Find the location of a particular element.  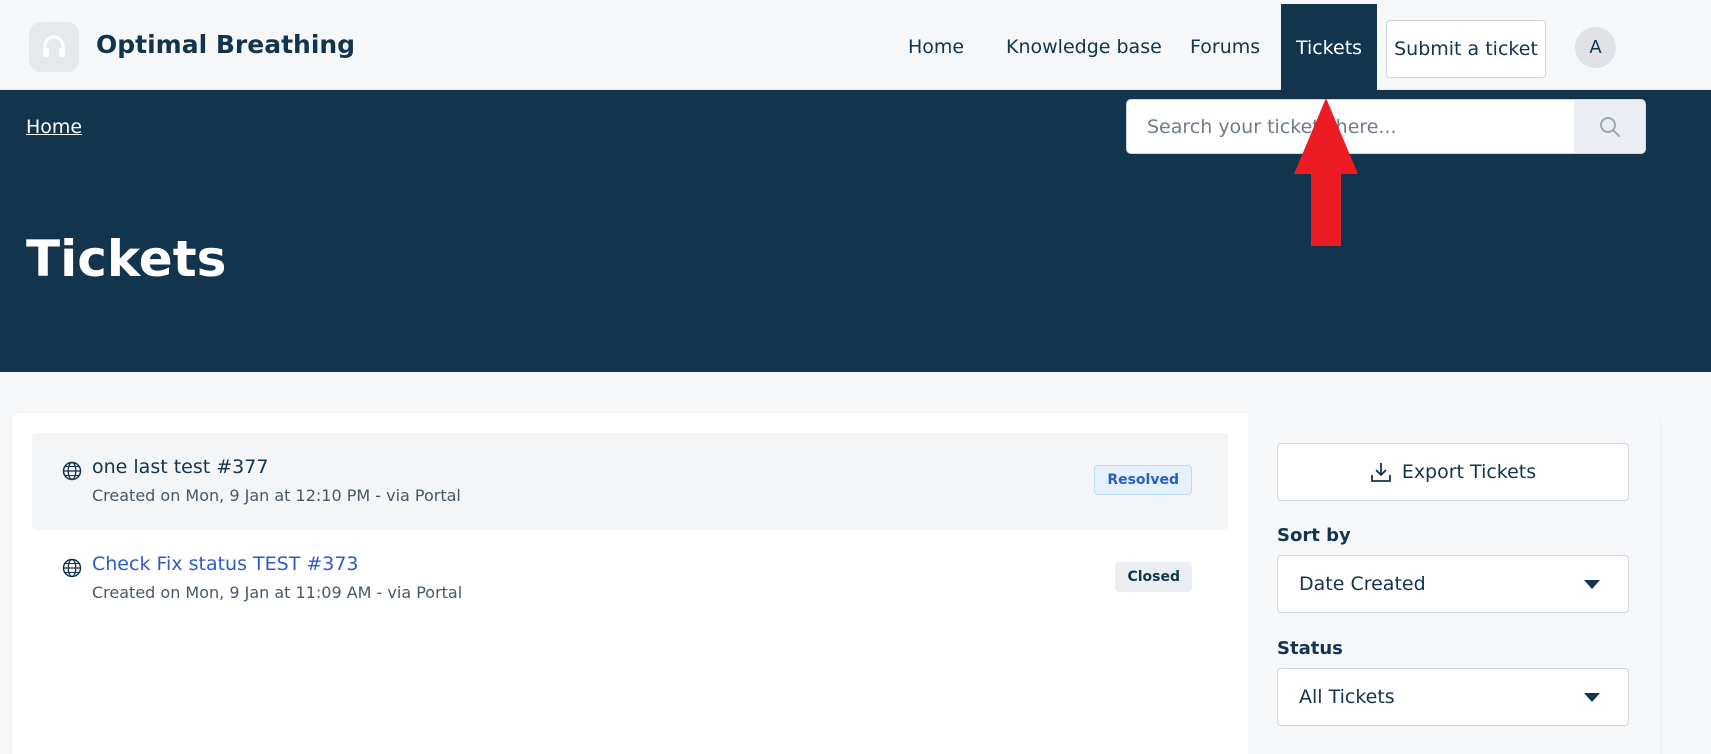

sort-by-select: Date Created is located at coordinates (1453, 584).